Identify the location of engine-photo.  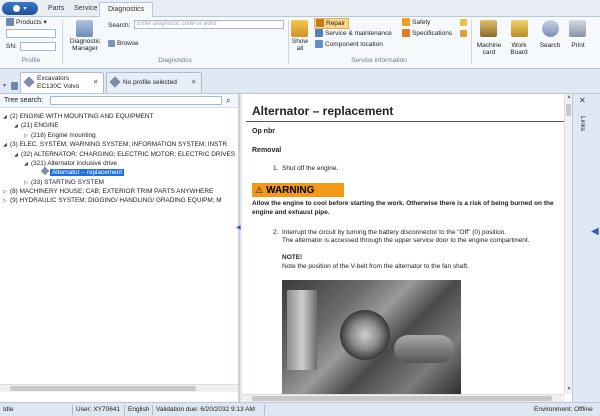
(371, 337).